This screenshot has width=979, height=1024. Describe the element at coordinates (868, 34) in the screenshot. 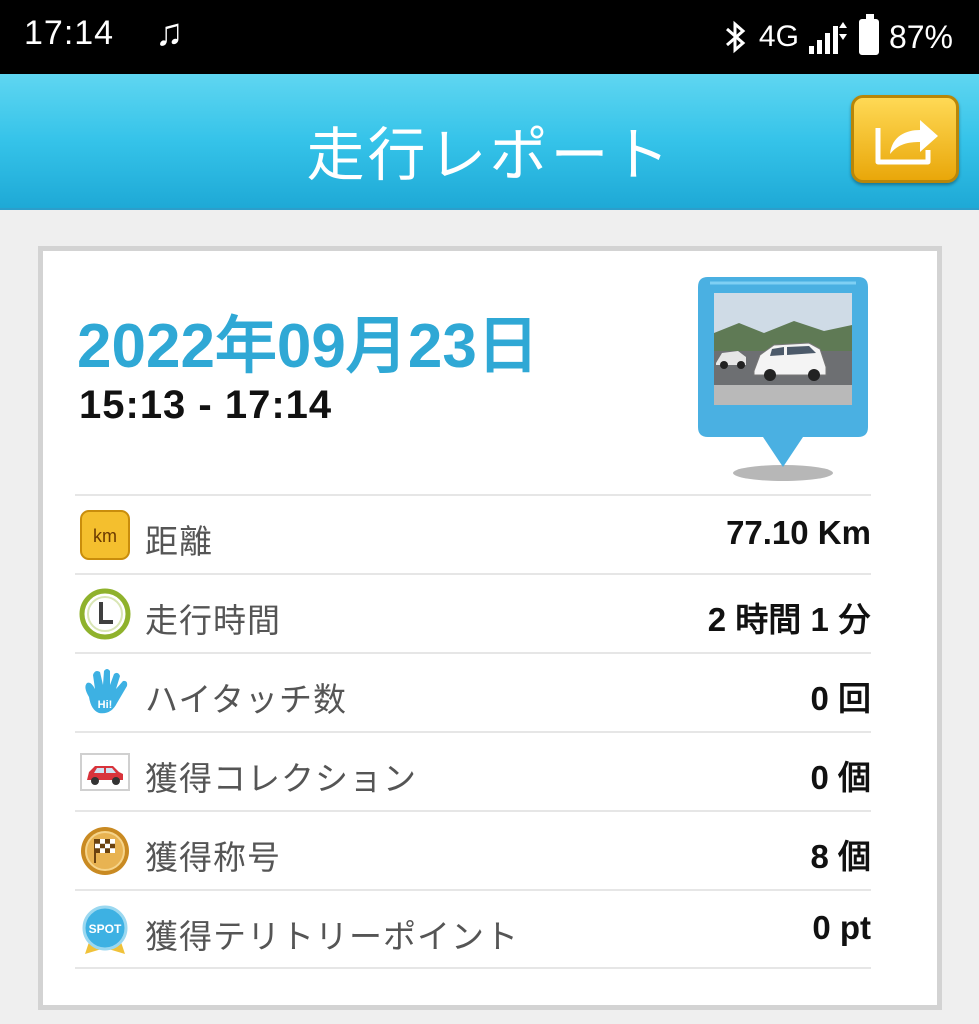

I see `battery-icon` at that location.